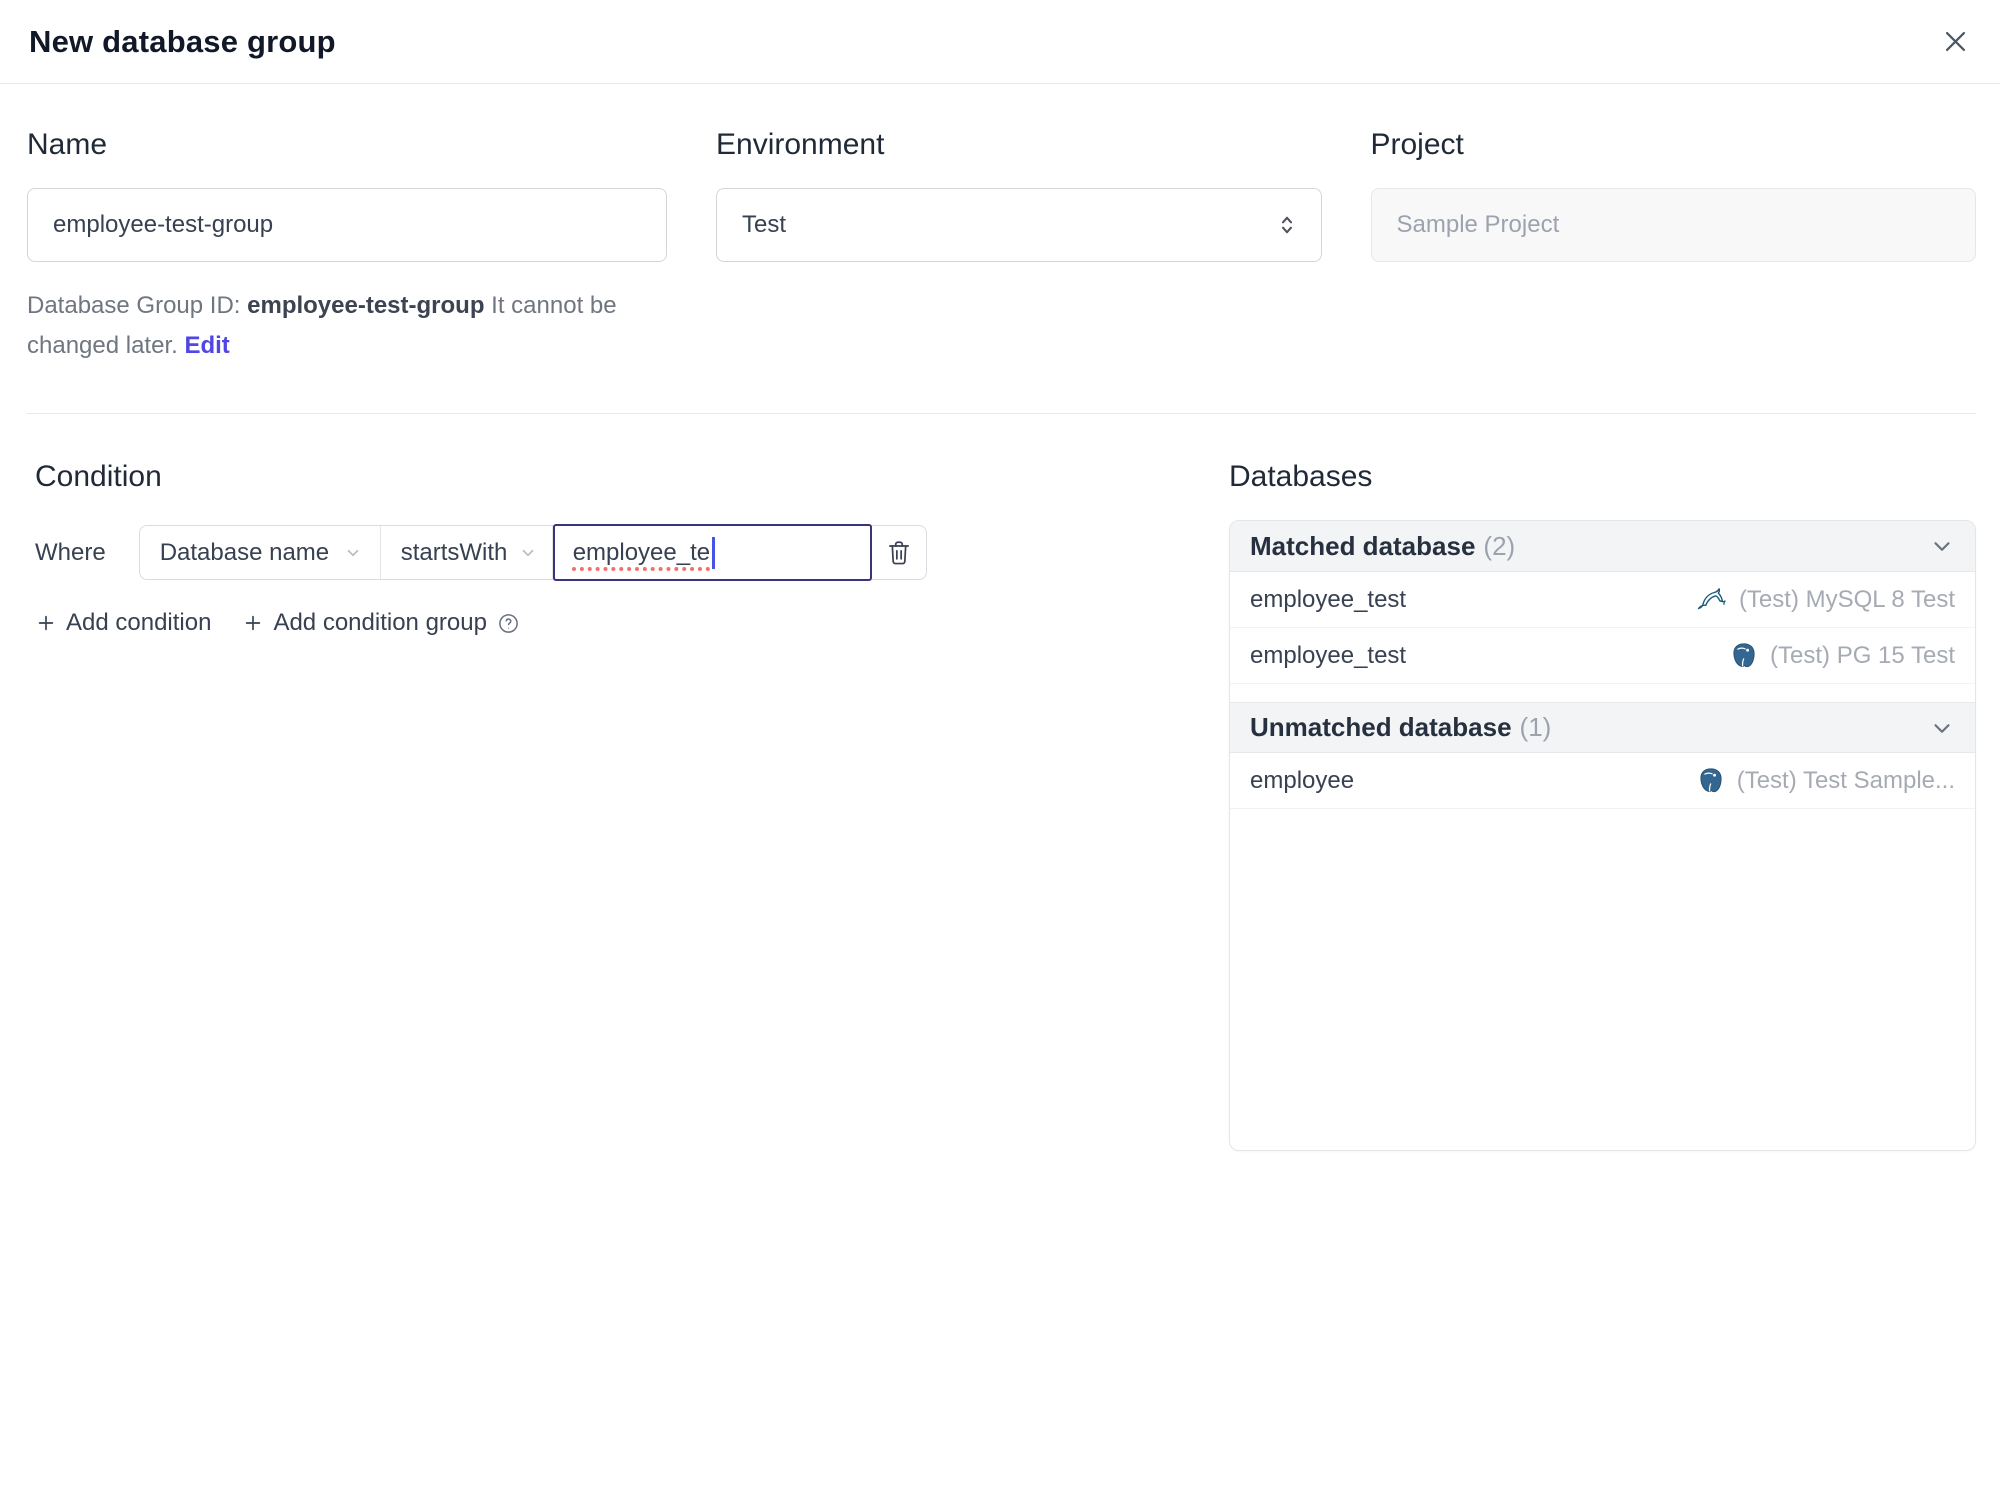  I want to click on matched-database-title: Matched database (2), so click(1382, 546).